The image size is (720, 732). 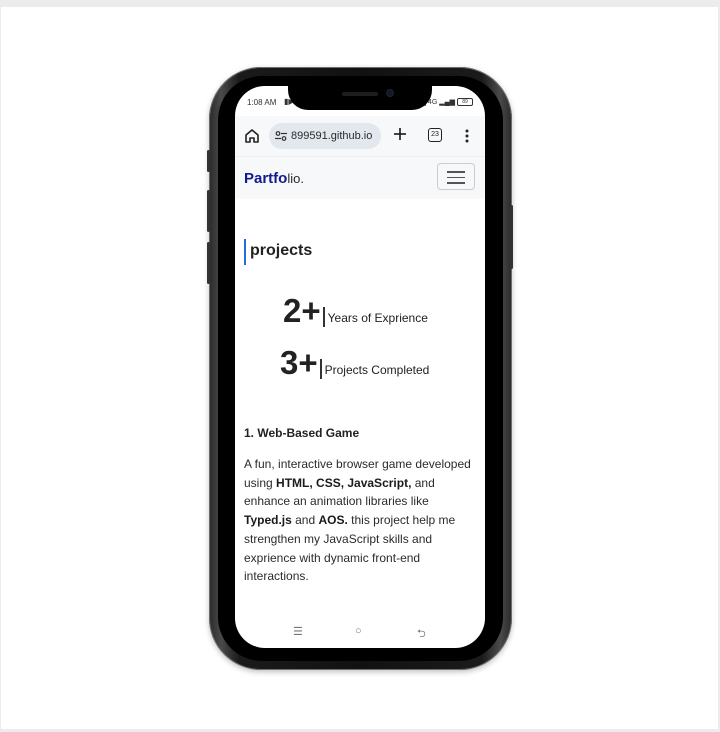 I want to click on stat-years: 2+ Years of Exprience, so click(x=355, y=310).